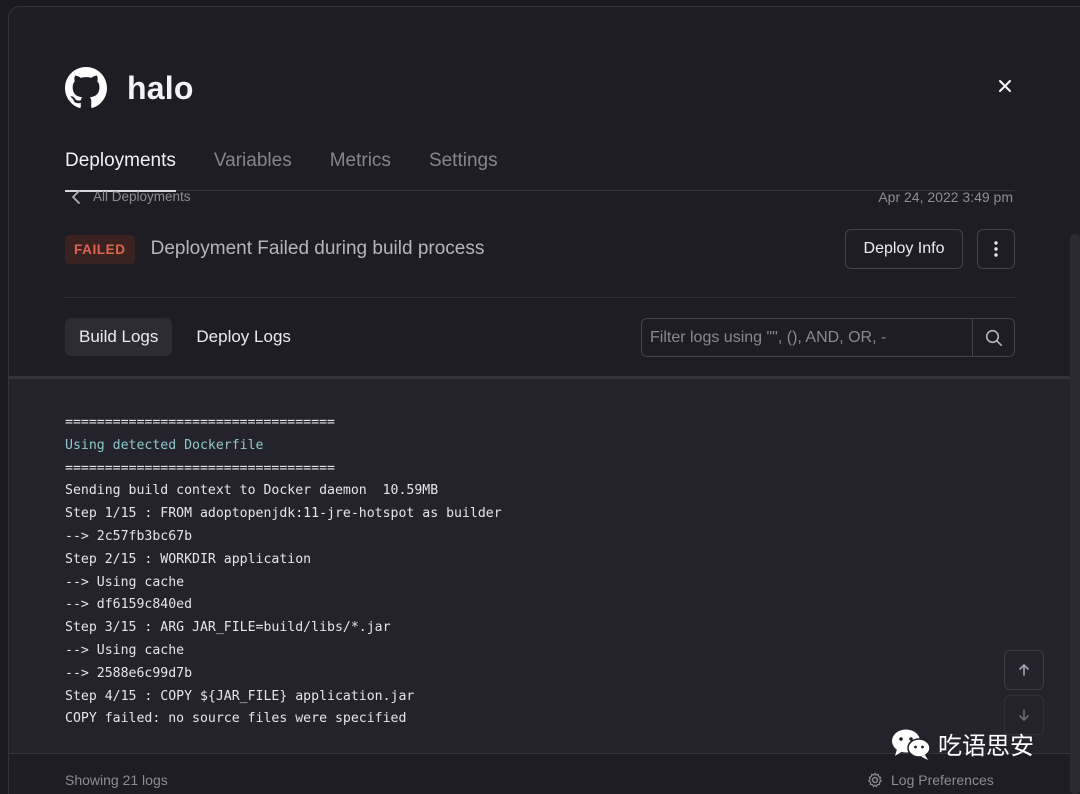 Image resolution: width=1080 pixels, height=794 pixels. What do you see at coordinates (1075, 514) in the screenshot?
I see `page-scrollbar` at bounding box center [1075, 514].